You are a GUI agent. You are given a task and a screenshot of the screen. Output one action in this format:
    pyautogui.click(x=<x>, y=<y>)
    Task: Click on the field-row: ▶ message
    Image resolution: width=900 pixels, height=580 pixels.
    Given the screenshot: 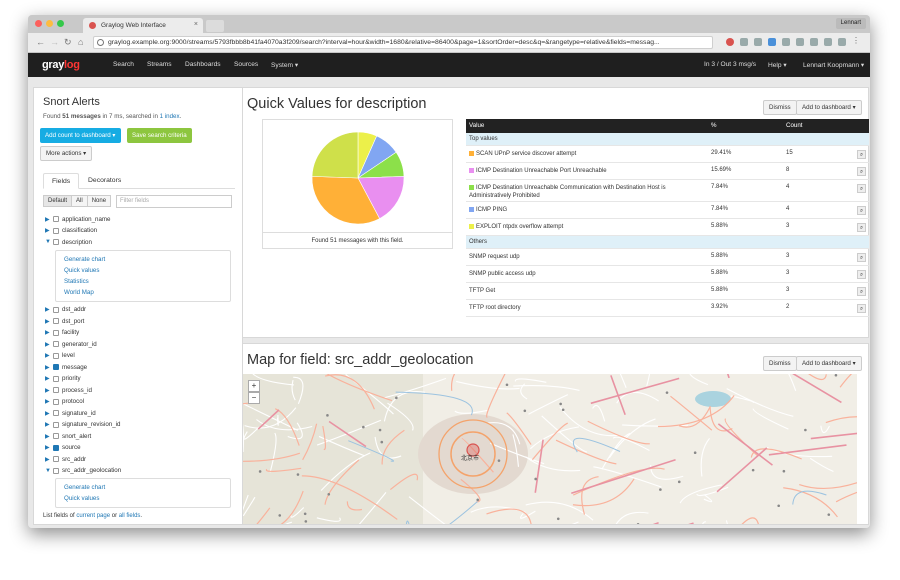 What is the action you would take?
    pyautogui.click(x=66, y=367)
    